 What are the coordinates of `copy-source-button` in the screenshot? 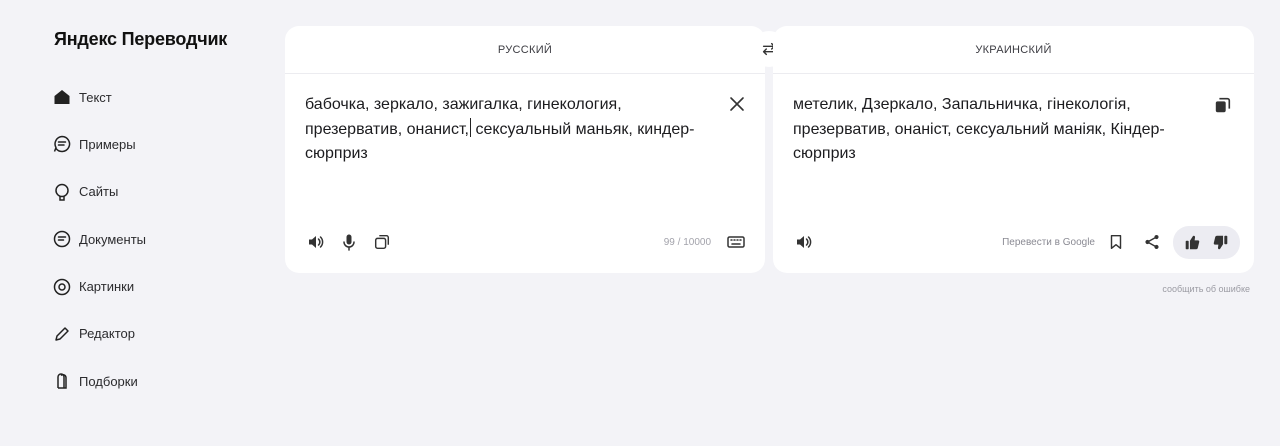 It's located at (382, 242).